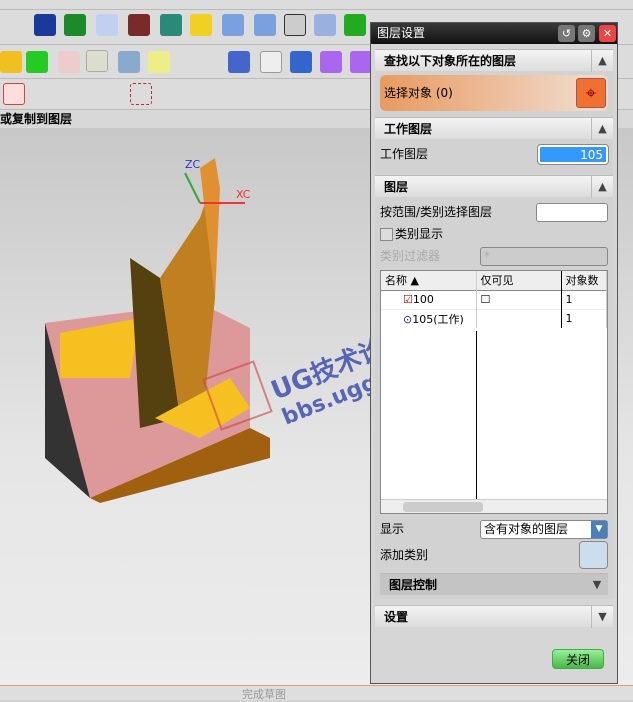 This screenshot has width=633, height=702. What do you see at coordinates (494, 186) in the screenshot?
I see `layers-section-header: 图层 ▲` at bounding box center [494, 186].